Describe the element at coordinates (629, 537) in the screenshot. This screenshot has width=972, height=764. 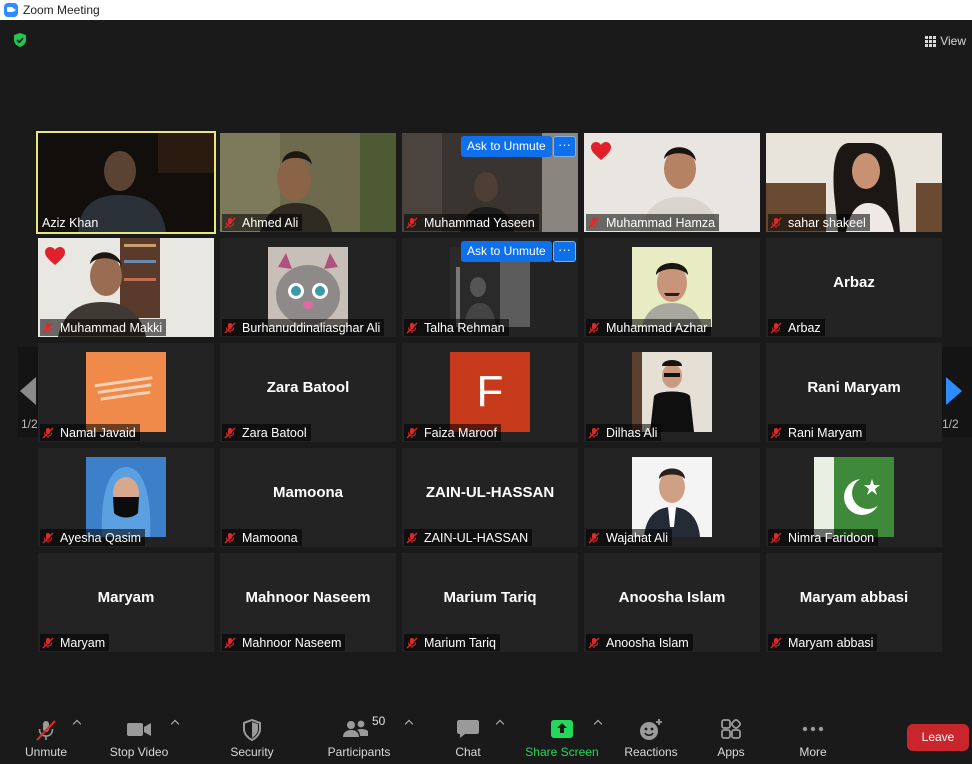
I see `participant-name-bar: Wajahat Ali` at that location.